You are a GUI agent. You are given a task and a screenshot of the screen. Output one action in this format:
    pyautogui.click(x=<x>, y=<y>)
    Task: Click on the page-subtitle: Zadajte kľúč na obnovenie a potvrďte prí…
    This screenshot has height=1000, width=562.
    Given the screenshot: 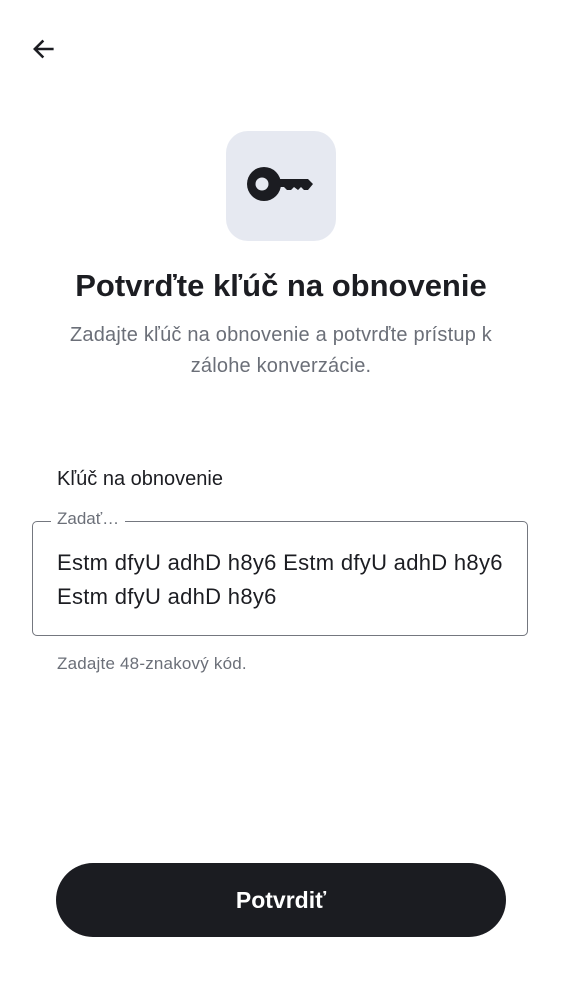 What is the action you would take?
    pyautogui.click(x=280, y=350)
    